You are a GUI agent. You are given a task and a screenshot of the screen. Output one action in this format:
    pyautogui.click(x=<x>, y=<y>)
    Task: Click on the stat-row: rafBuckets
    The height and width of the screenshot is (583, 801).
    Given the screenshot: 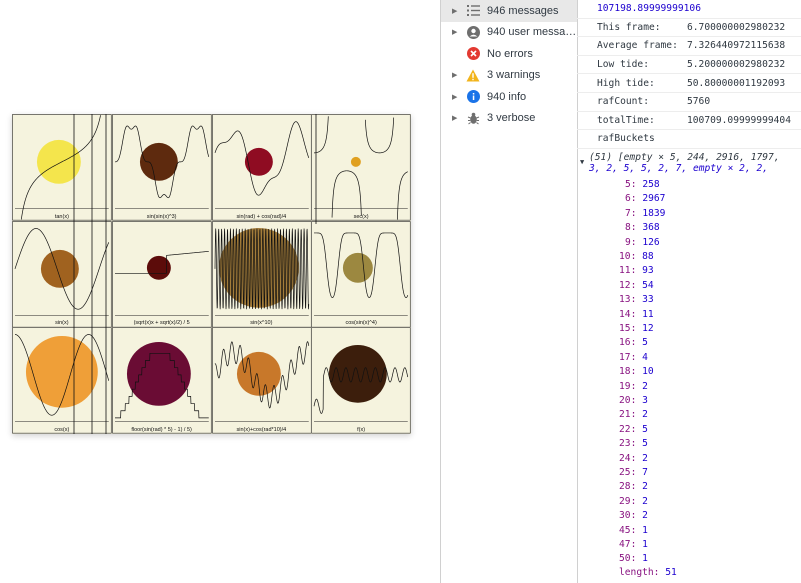 What is the action you would take?
    pyautogui.click(x=689, y=139)
    